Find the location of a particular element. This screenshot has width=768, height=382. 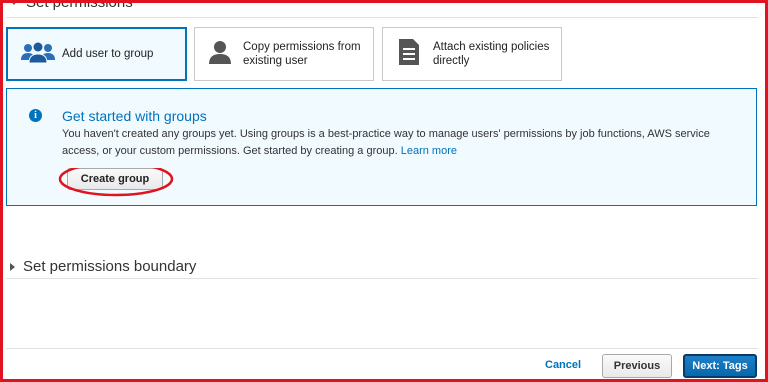

option-label: Add user to group is located at coordinates (108, 54).